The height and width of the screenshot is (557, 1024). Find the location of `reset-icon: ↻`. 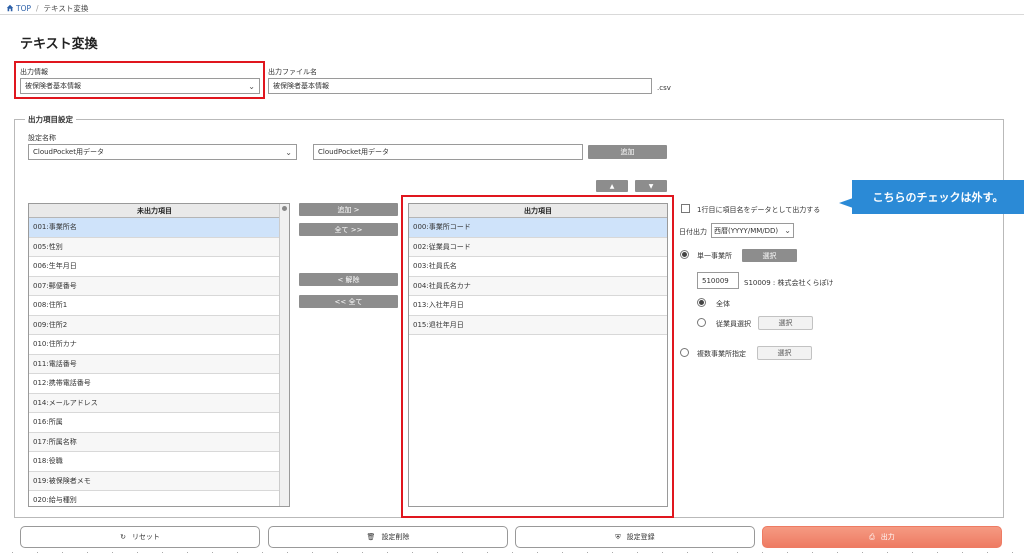

reset-icon: ↻ is located at coordinates (123, 537).